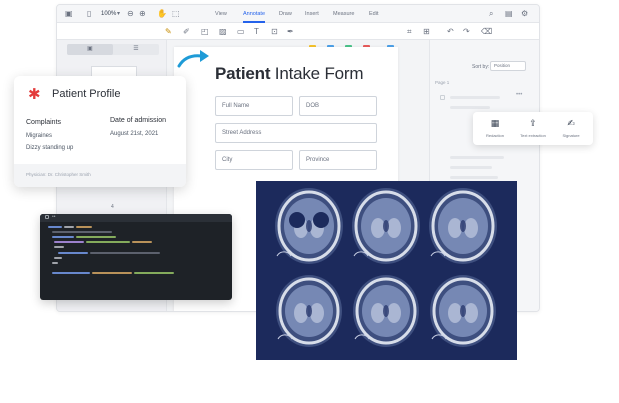  What do you see at coordinates (44, 122) in the screenshot?
I see `complaints-label: Complaints` at bounding box center [44, 122].